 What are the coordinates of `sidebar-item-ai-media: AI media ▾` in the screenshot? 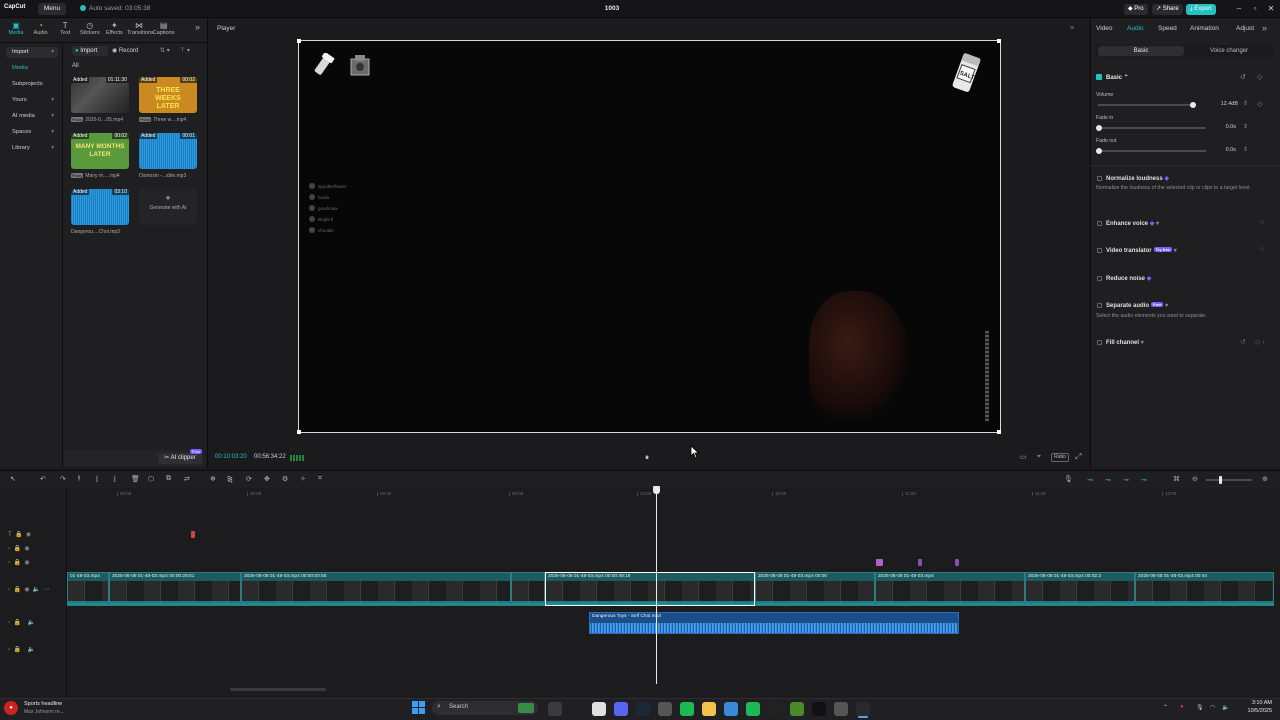 It's located at (32, 116).